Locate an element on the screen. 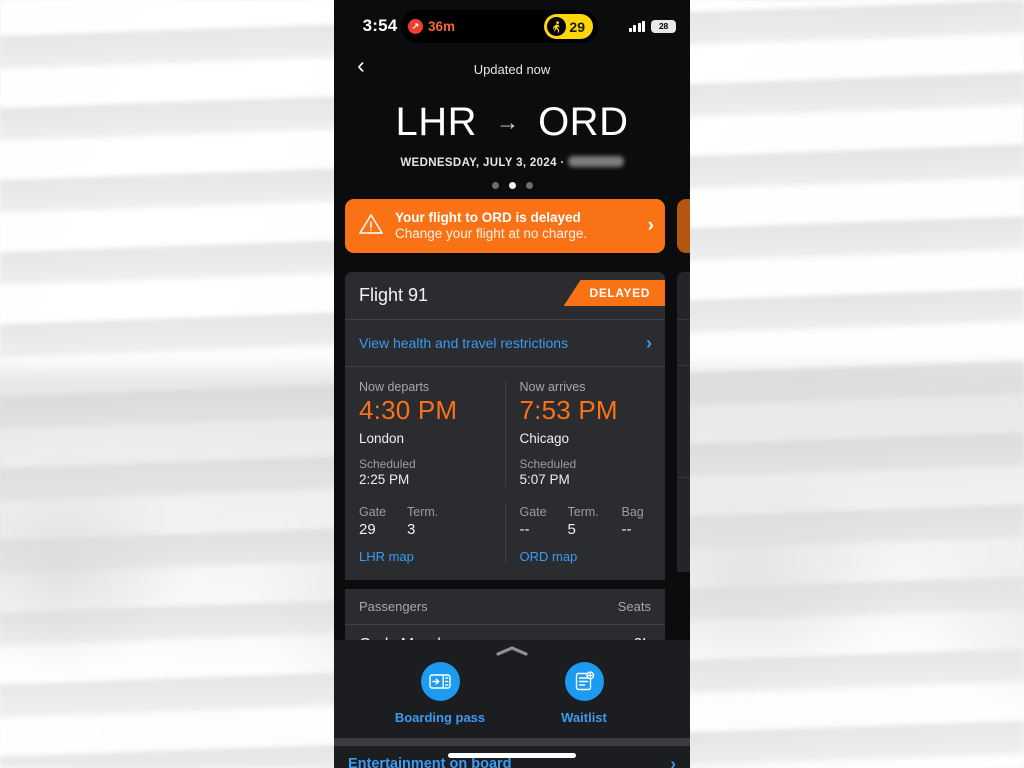 This screenshot has width=1024, height=768. status-bar-indicators: 28 is located at coordinates (652, 26).